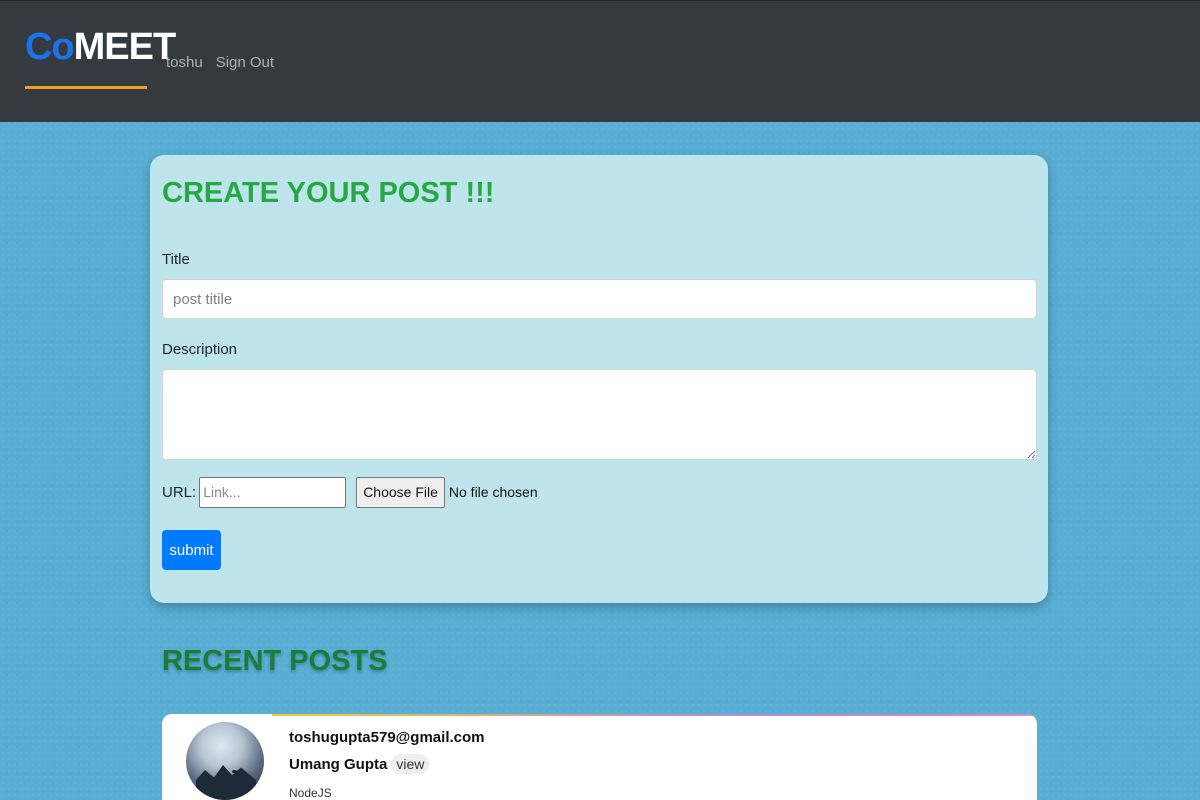  What do you see at coordinates (125, 47) in the screenshot?
I see `brand-meet: MEET` at bounding box center [125, 47].